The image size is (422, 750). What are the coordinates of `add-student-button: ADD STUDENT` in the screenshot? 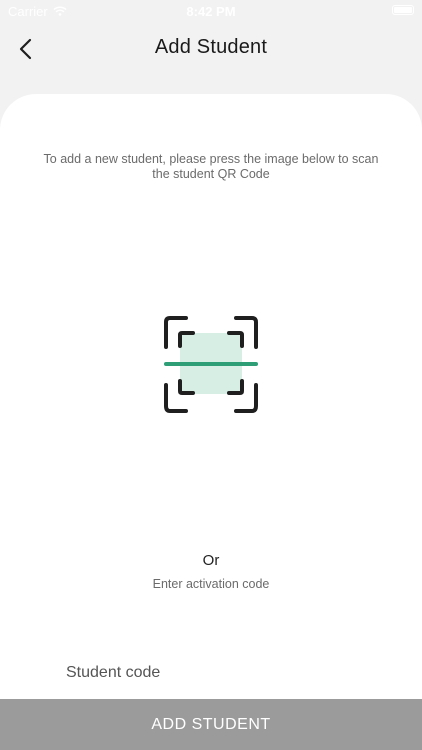 It's located at (211, 724).